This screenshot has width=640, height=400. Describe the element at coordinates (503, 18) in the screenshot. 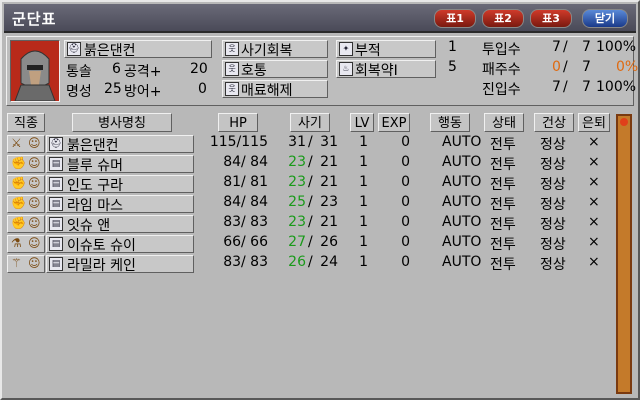

I see `tab-table-2-button: 표2` at that location.